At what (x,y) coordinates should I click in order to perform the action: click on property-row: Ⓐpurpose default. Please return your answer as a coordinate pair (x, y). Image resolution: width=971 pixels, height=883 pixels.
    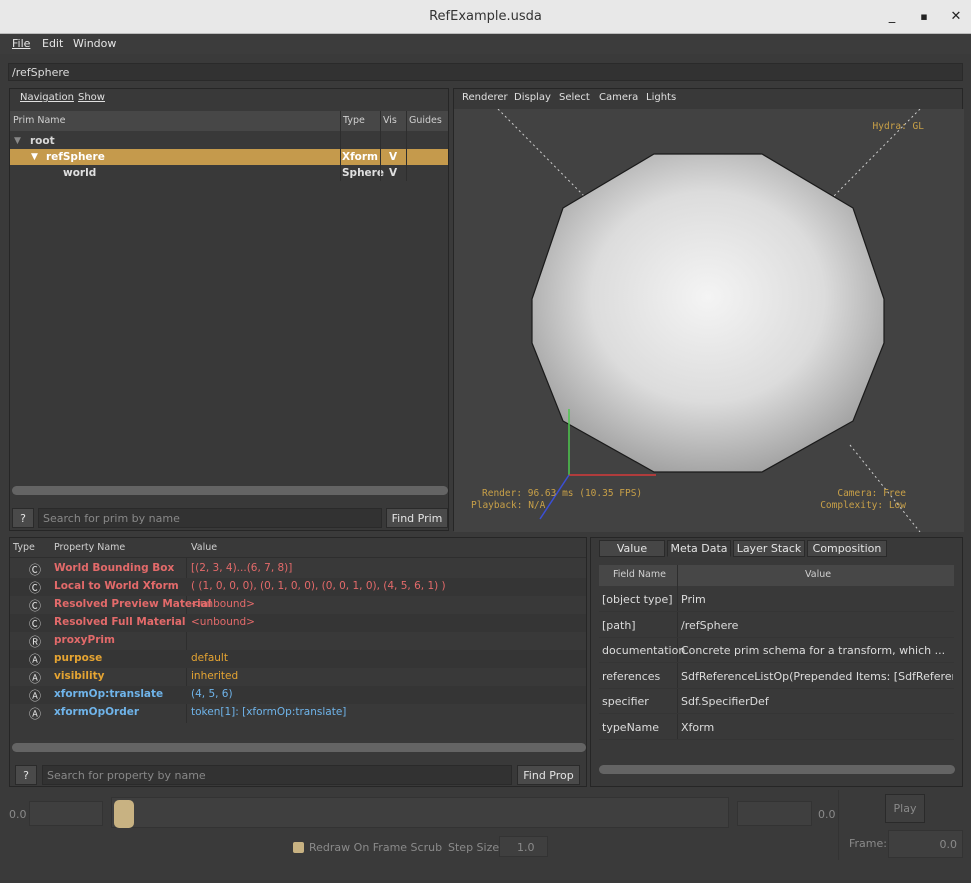
    Looking at the image, I should click on (298, 659).